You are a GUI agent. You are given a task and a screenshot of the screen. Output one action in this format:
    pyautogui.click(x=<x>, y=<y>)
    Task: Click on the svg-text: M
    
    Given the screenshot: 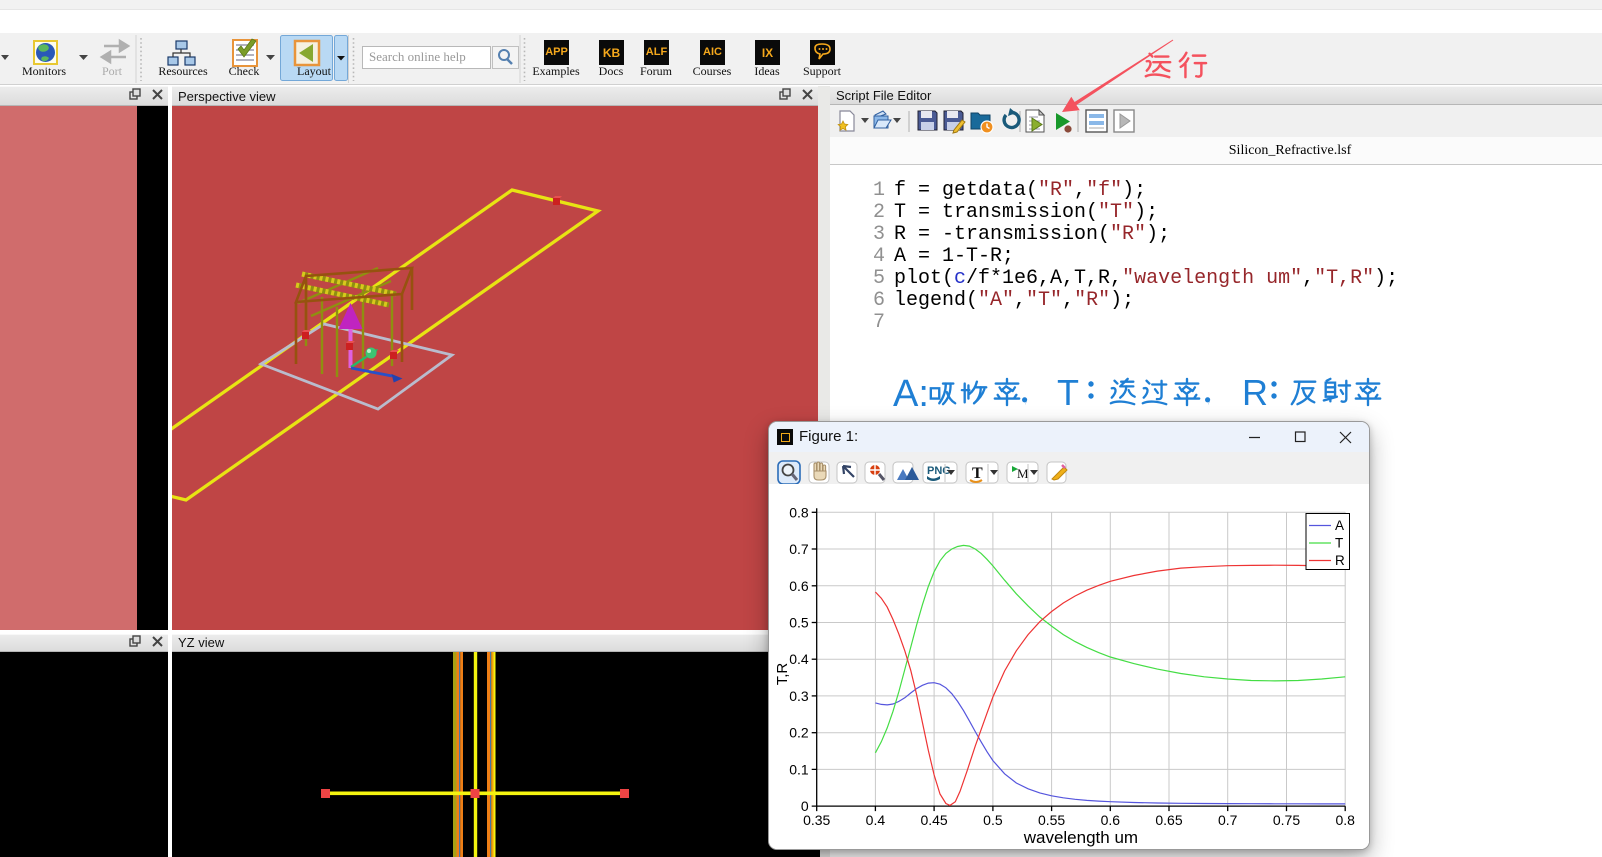 What is the action you would take?
    pyautogui.click(x=1023, y=473)
    